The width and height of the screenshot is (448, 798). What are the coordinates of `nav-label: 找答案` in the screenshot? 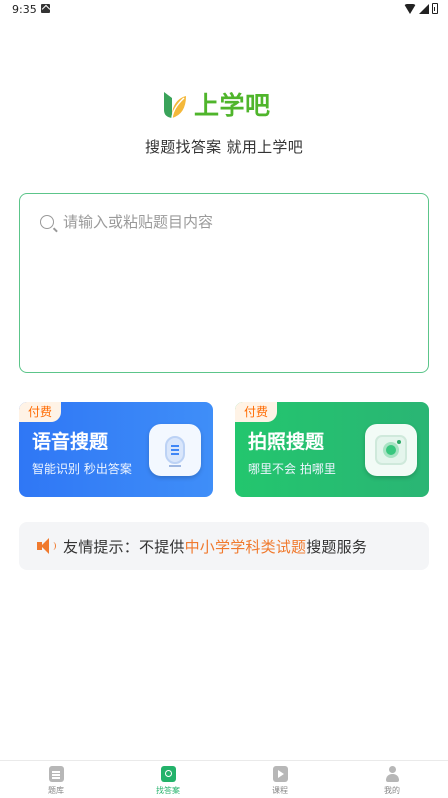 It's located at (168, 790).